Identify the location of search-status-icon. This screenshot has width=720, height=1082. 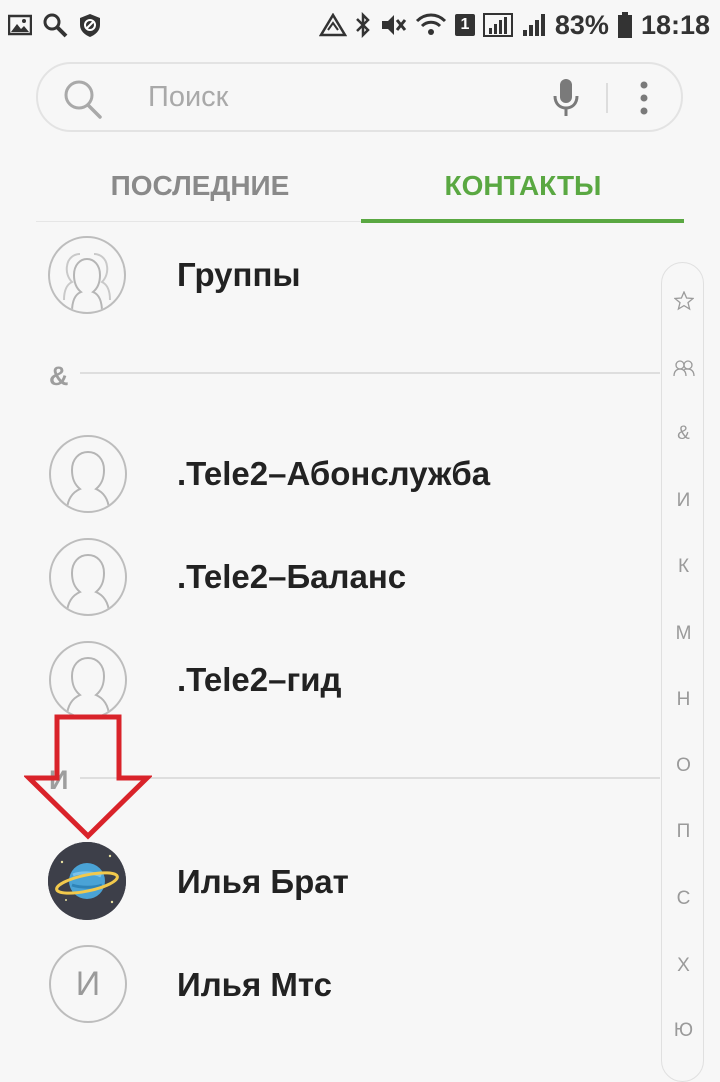
(55, 25).